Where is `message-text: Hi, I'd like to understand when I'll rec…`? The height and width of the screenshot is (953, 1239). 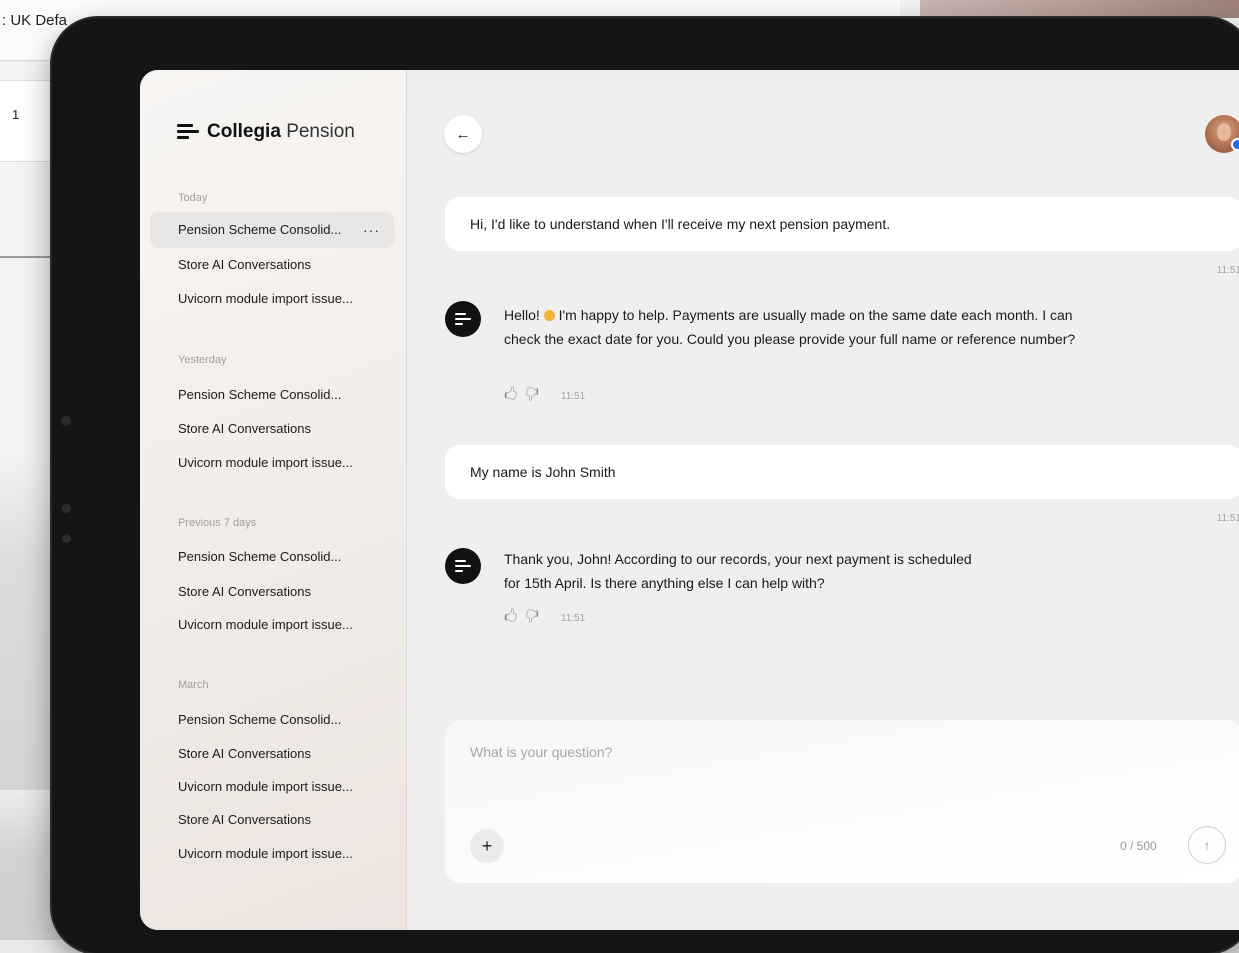
message-text: Hi, I'd like to understand when I'll rec… is located at coordinates (680, 224).